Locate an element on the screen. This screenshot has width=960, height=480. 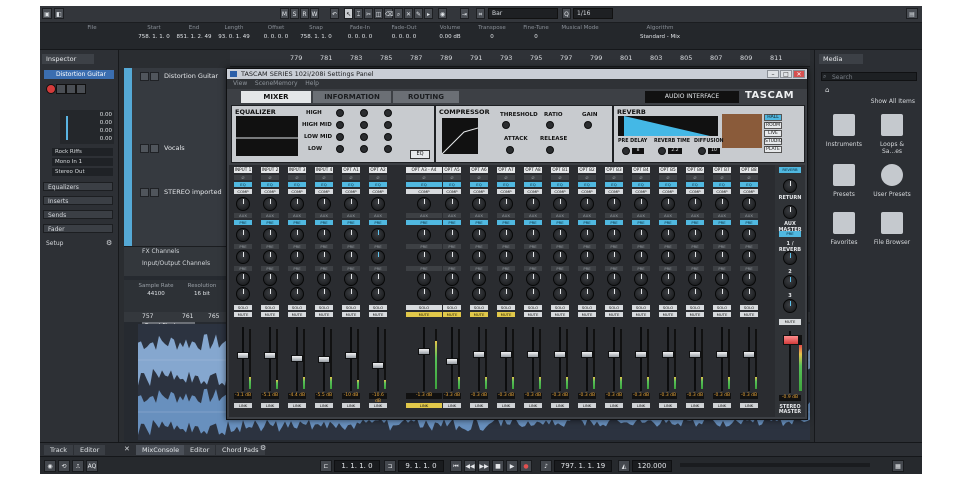
track-vocals: Vocals is located at coordinates (177, 162).